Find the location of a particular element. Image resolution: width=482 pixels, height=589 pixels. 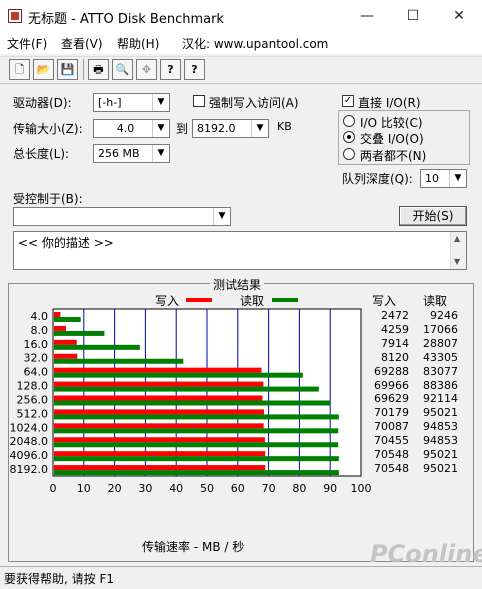

category-label: 1024.0 is located at coordinates (29, 427).